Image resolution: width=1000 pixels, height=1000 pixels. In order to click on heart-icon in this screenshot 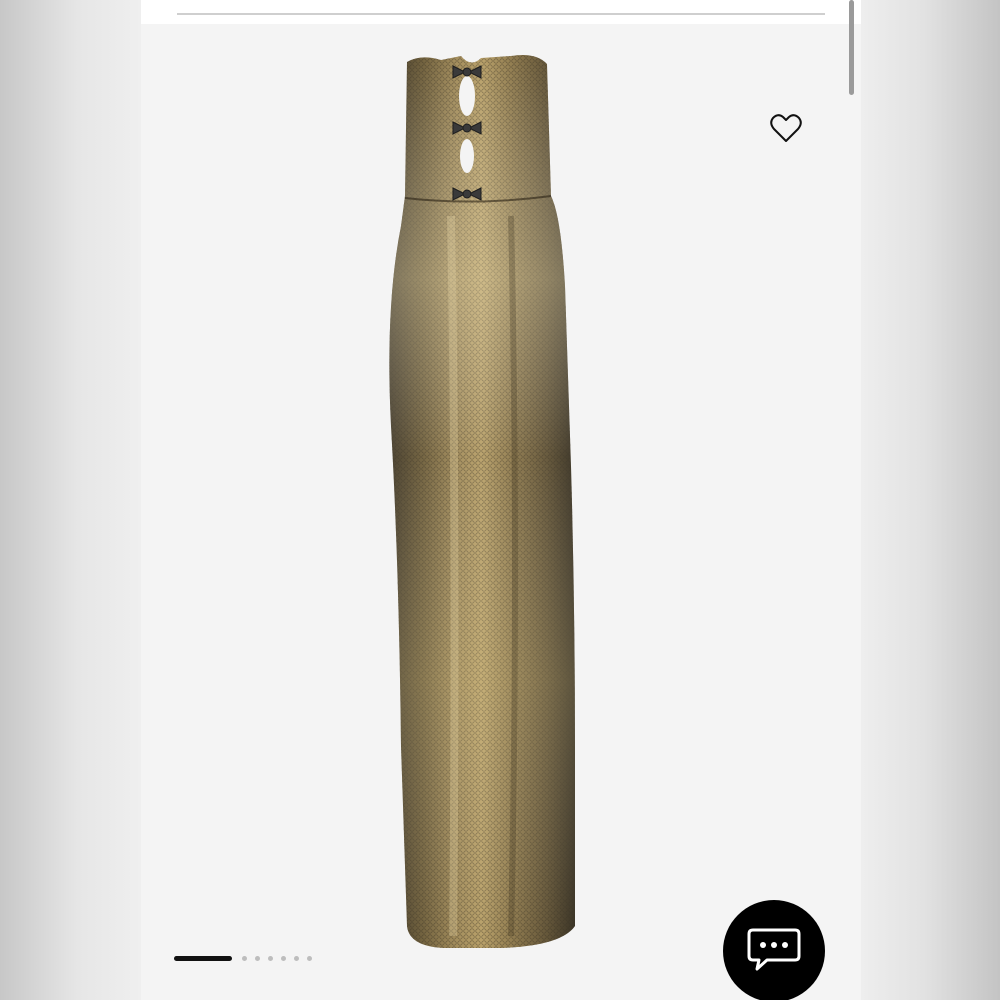, I will do `click(786, 129)`.